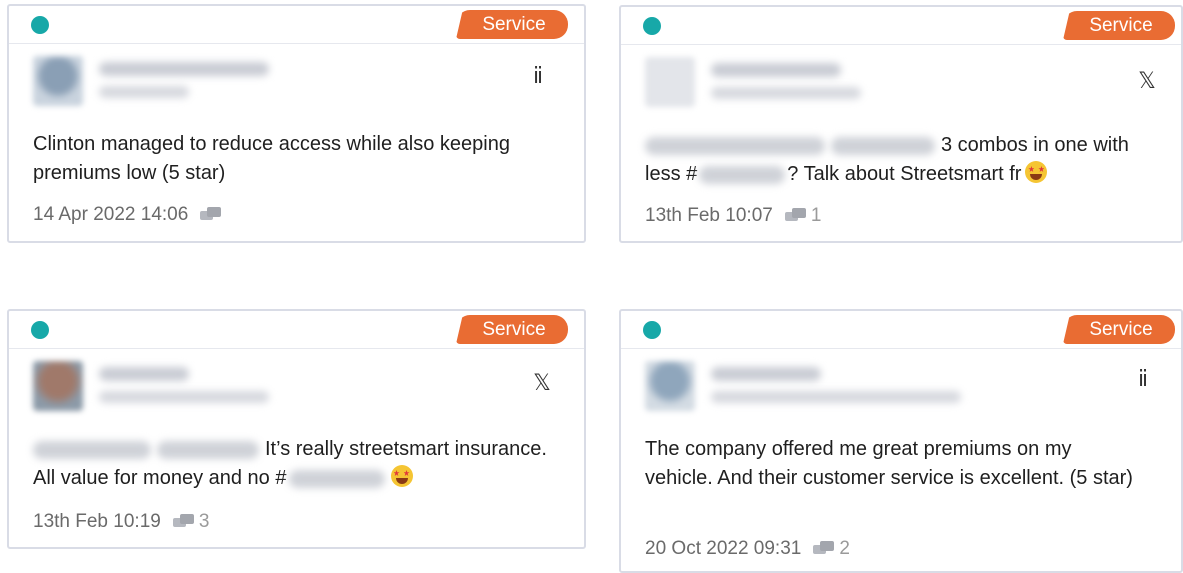 The width and height of the screenshot is (1183, 573). I want to click on post-date: 20 Oct 2022 09:31, so click(723, 548).